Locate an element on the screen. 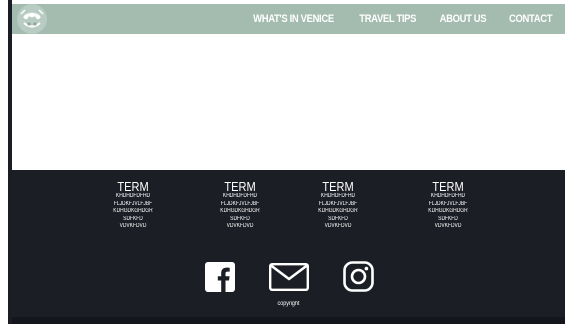  footer-bottom-strip is located at coordinates (288, 320).